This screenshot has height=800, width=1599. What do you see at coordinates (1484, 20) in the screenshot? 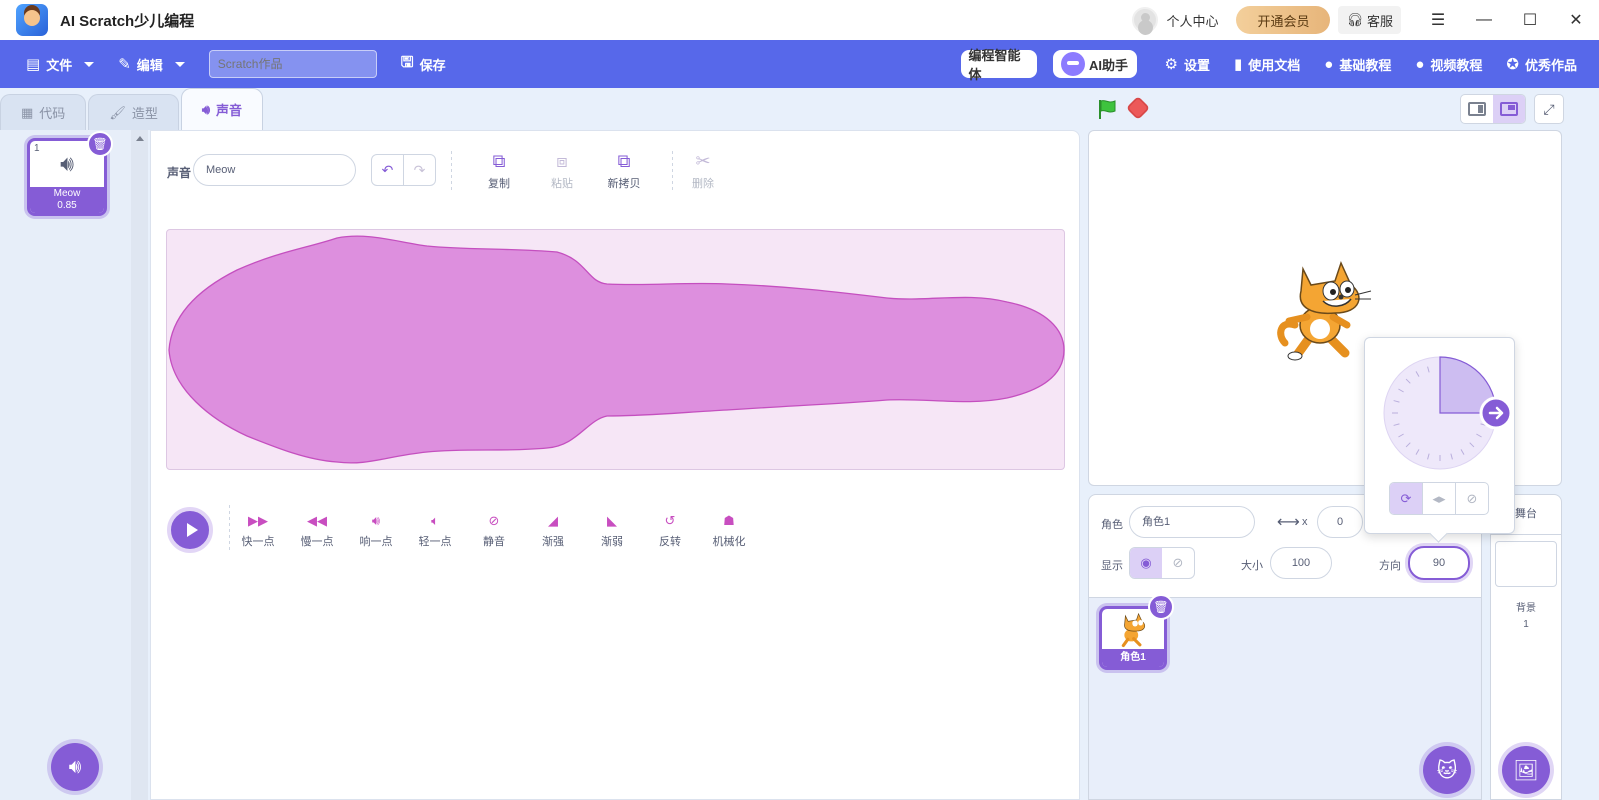
I see `minimize-icon: —` at bounding box center [1484, 20].